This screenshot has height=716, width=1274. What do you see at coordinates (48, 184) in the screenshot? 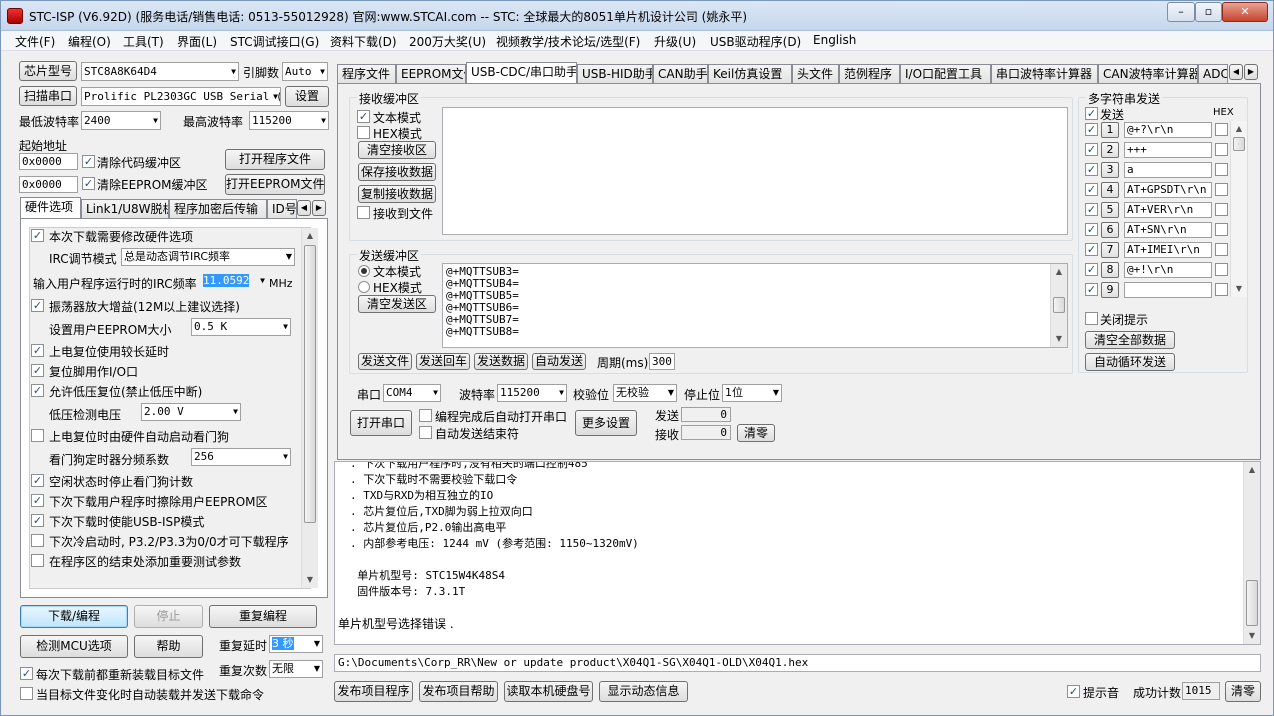
I see `eeprom-address-input: 0x0000` at bounding box center [48, 184].